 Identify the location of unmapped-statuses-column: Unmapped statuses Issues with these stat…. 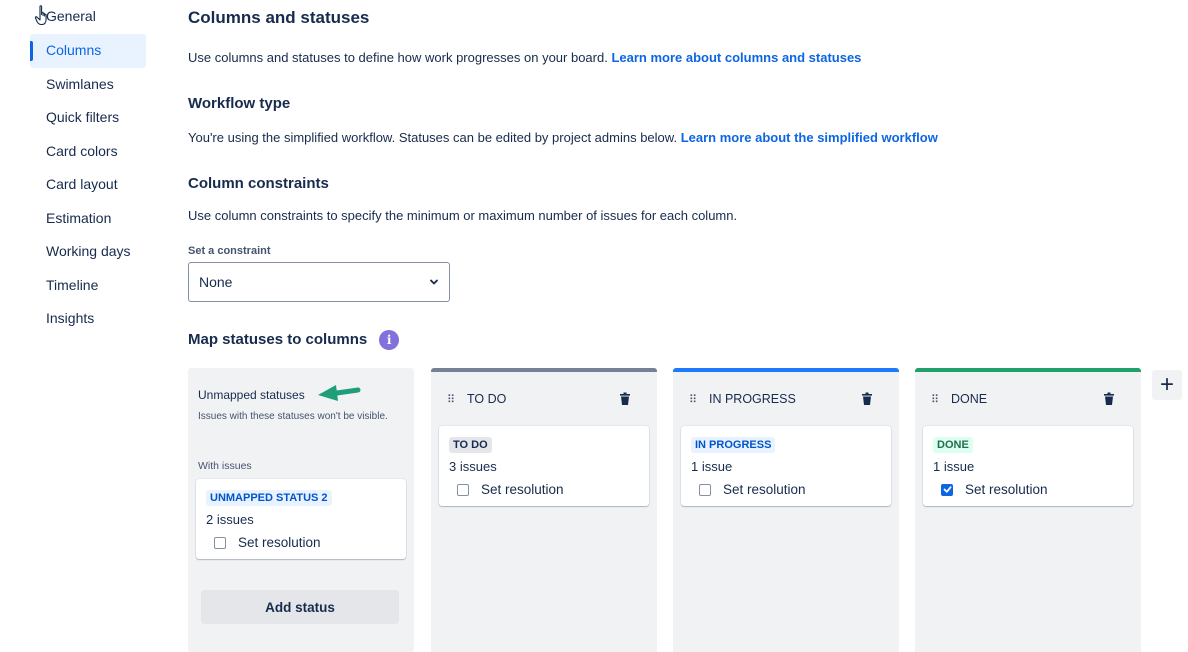
(301, 510).